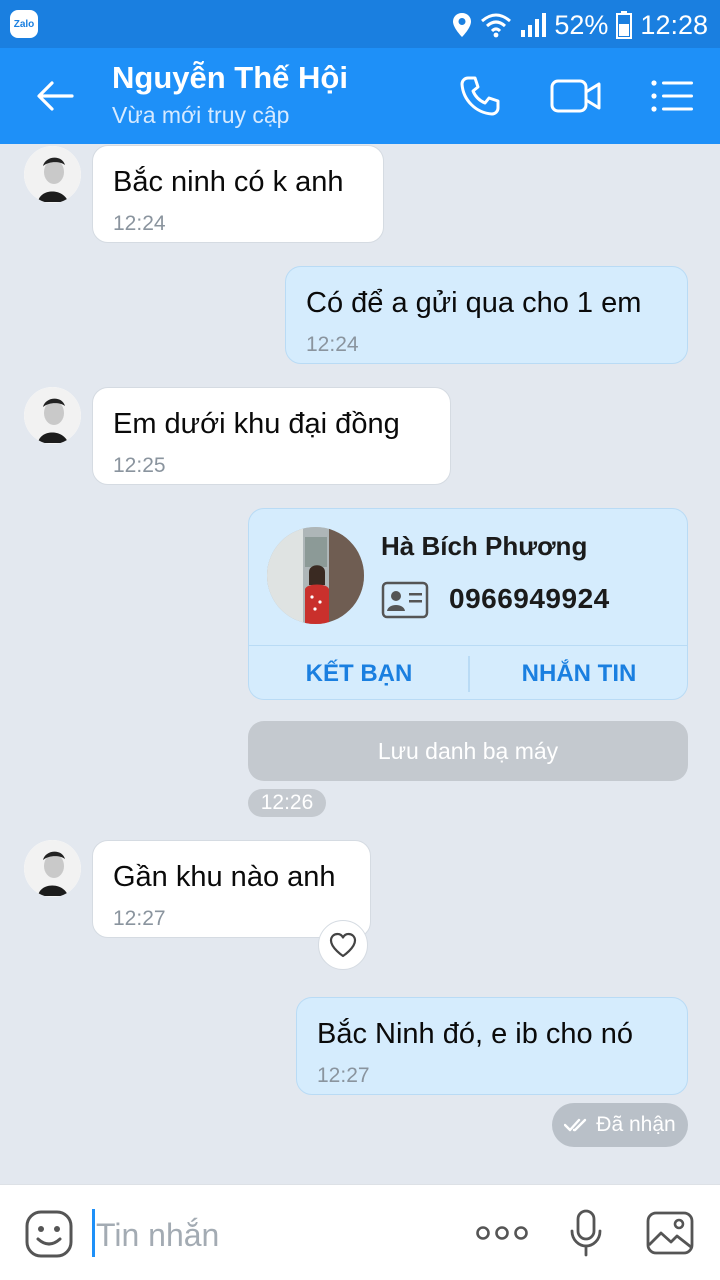 This screenshot has width=720, height=1280. I want to click on battery-icon, so click(624, 25).